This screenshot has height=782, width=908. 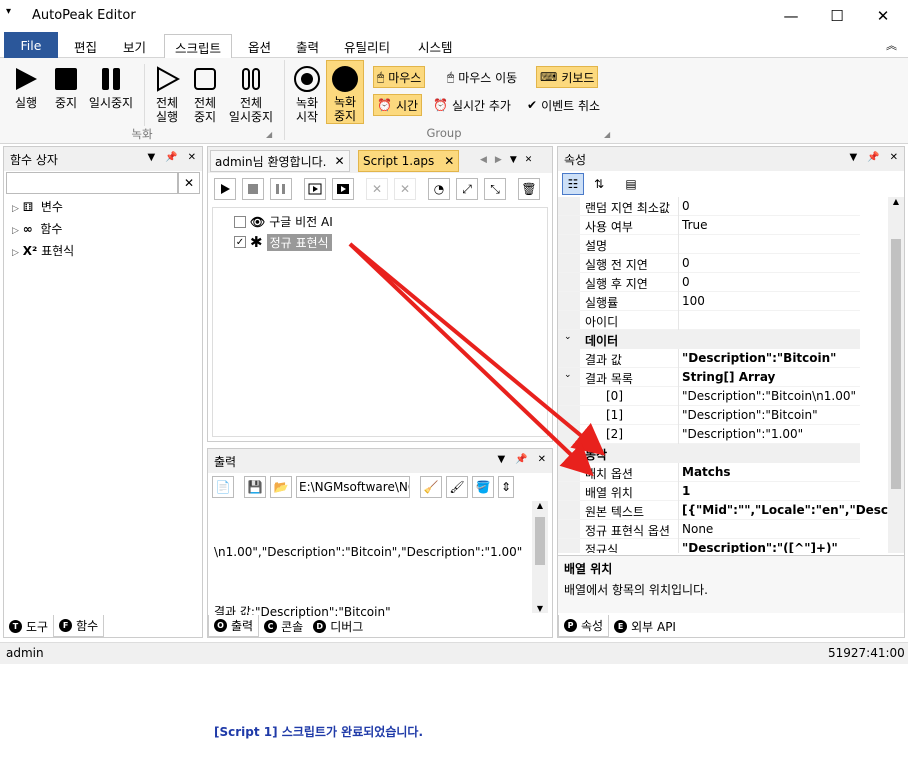 What do you see at coordinates (891, 45) in the screenshot?
I see `collapse-ribbon-icon: ︽` at bounding box center [891, 45].